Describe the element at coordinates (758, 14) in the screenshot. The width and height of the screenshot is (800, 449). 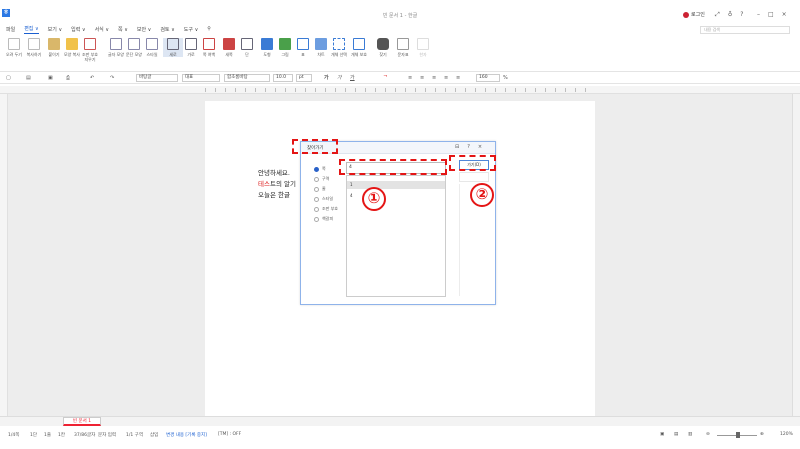
I see `minimize-button: –` at that location.